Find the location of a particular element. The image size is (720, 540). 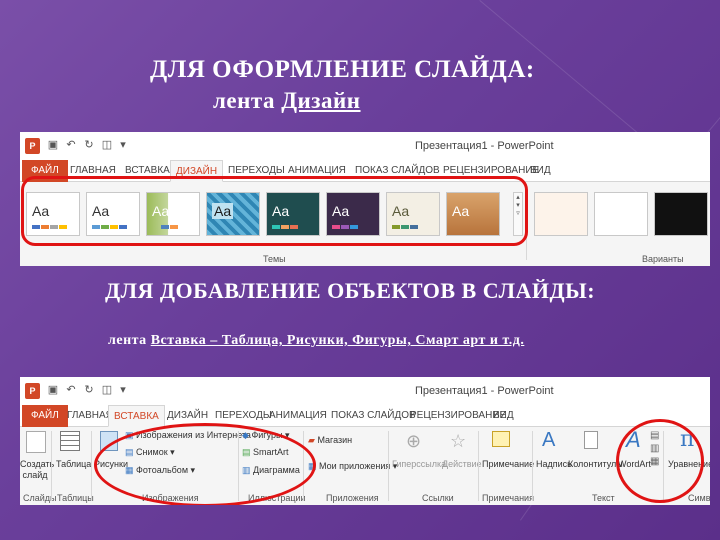

group-label-themes: Темы is located at coordinates (274, 259).